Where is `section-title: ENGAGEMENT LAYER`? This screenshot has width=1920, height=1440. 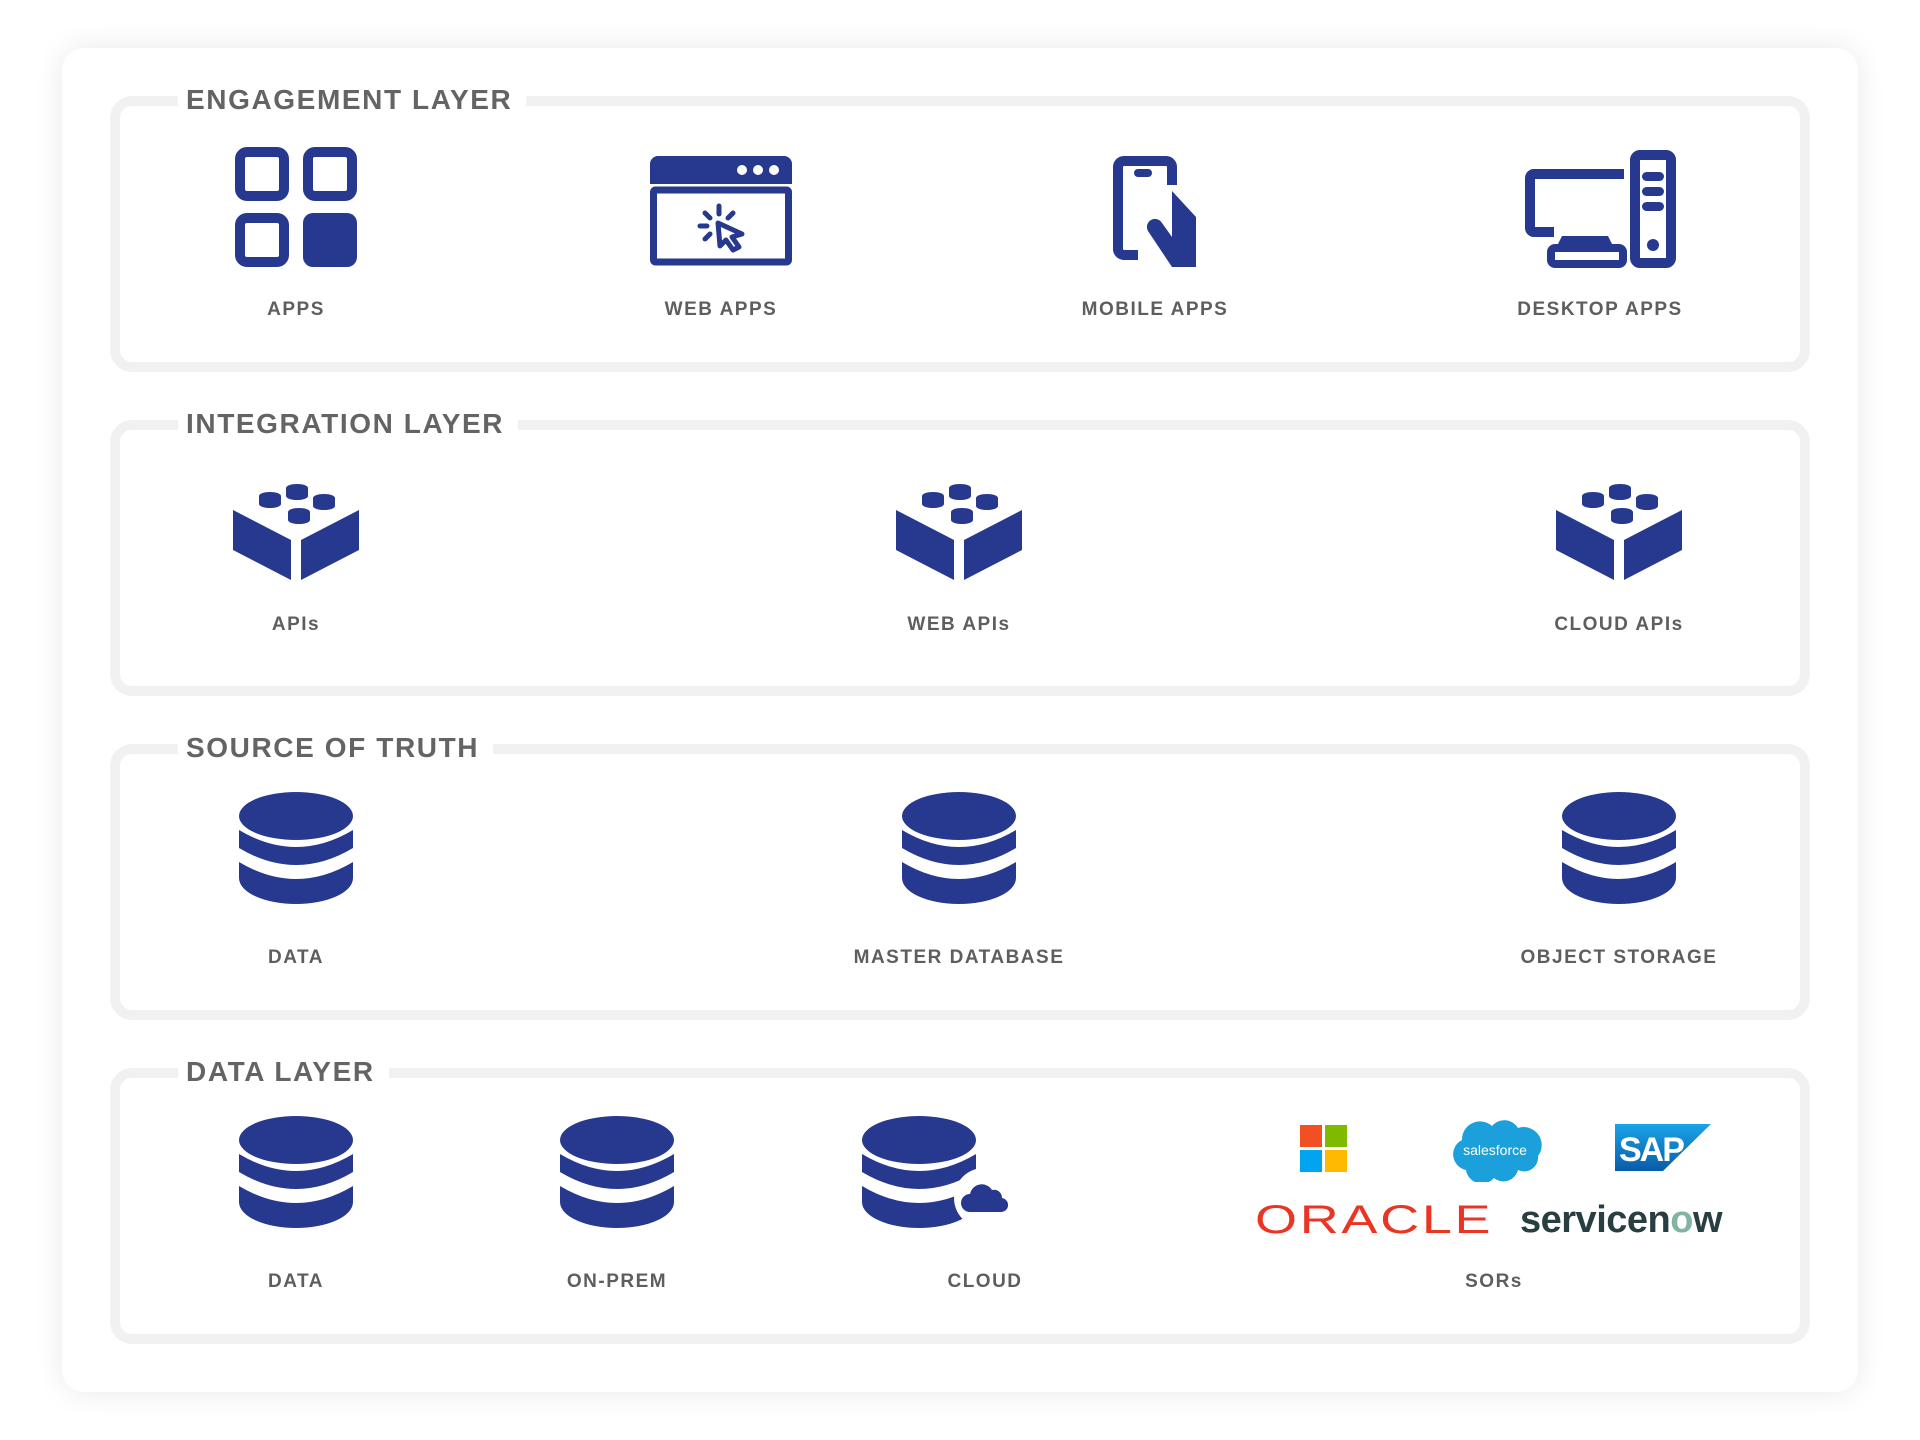 section-title: ENGAGEMENT LAYER is located at coordinates (352, 100).